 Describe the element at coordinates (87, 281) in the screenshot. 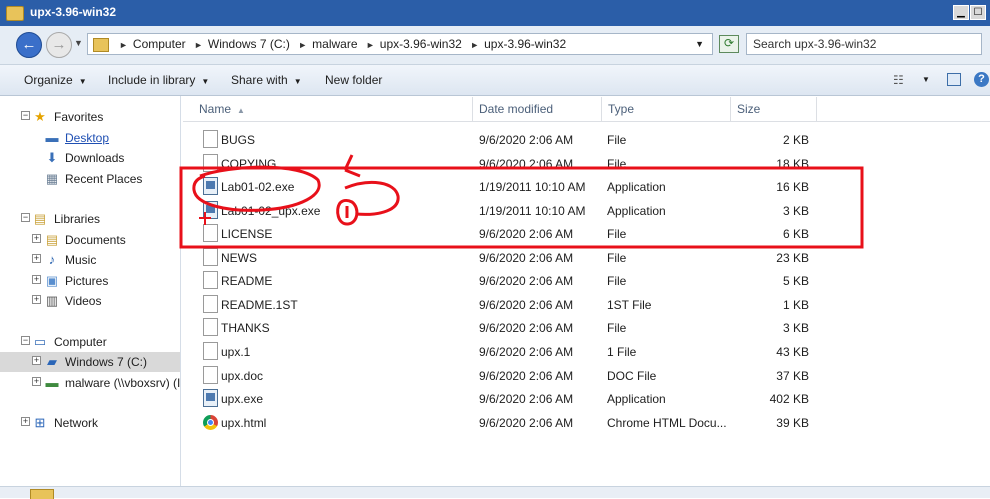

I see `nav-item-label: Pictures` at that location.